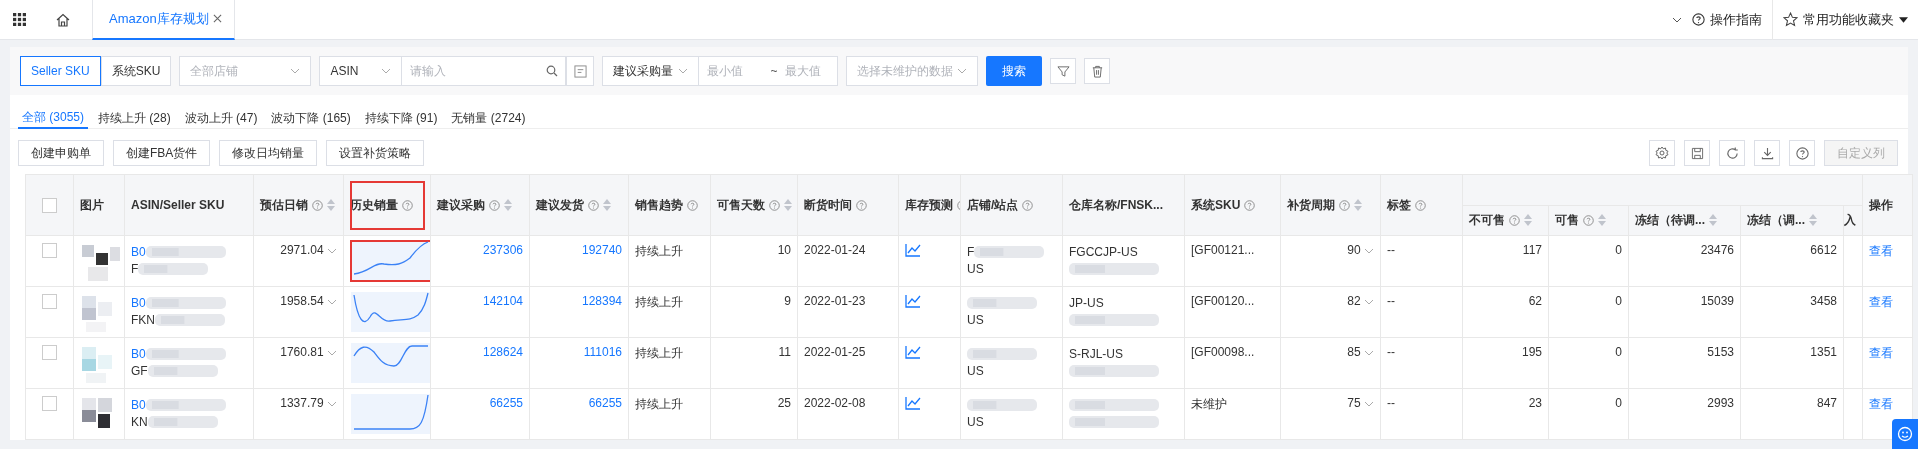  What do you see at coordinates (484, 71) in the screenshot?
I see `search-field: 请输入` at bounding box center [484, 71].